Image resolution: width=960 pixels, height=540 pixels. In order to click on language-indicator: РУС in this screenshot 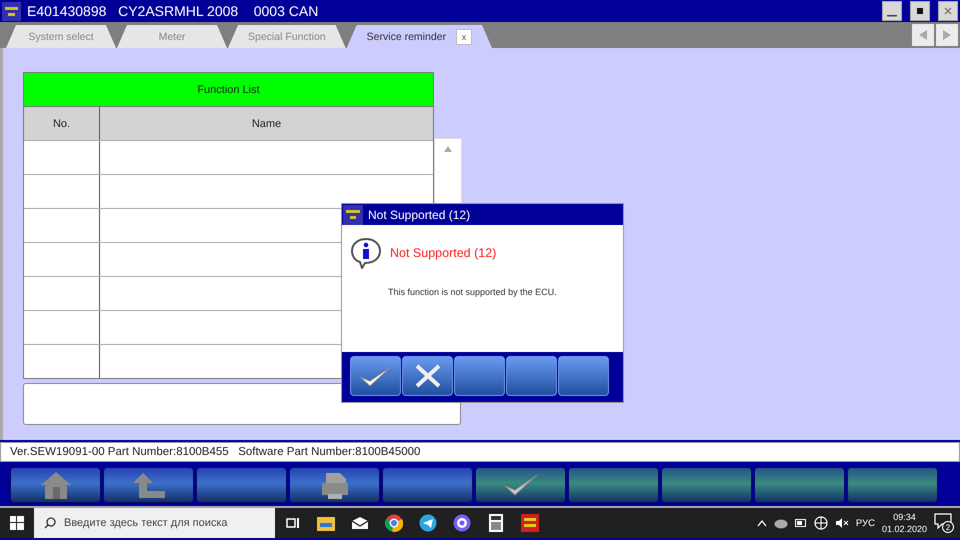, I will do `click(865, 523)`.